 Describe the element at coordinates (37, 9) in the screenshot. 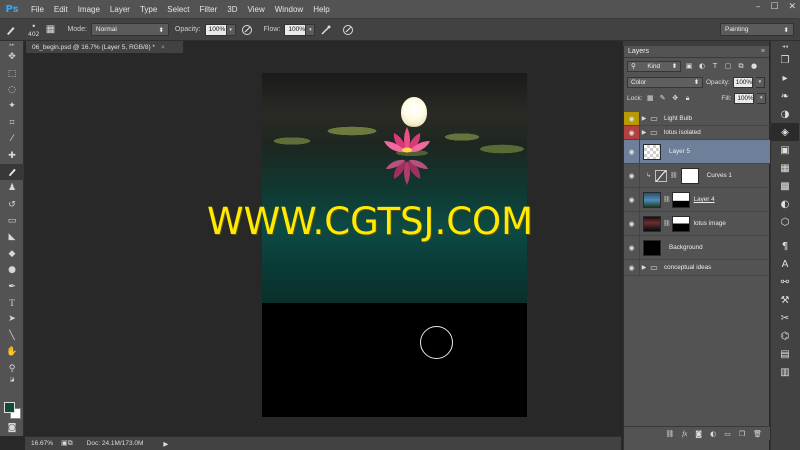

I see `menu-file: File` at that location.